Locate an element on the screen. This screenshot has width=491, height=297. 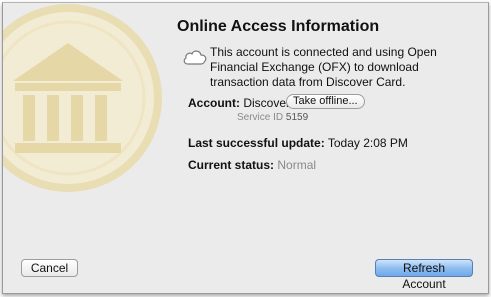
status-label: Current status: is located at coordinates (231, 165).